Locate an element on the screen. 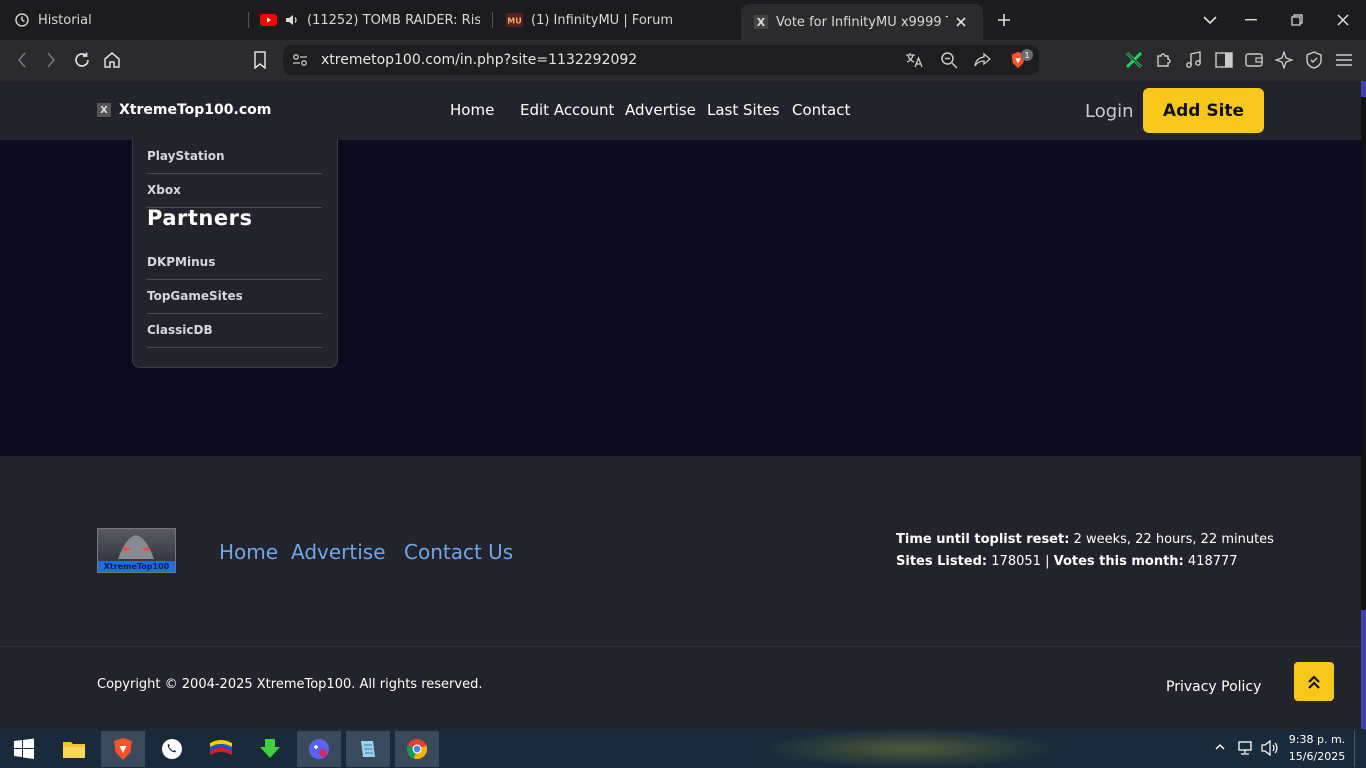 The image size is (1366, 768). reload-button is located at coordinates (82, 60).